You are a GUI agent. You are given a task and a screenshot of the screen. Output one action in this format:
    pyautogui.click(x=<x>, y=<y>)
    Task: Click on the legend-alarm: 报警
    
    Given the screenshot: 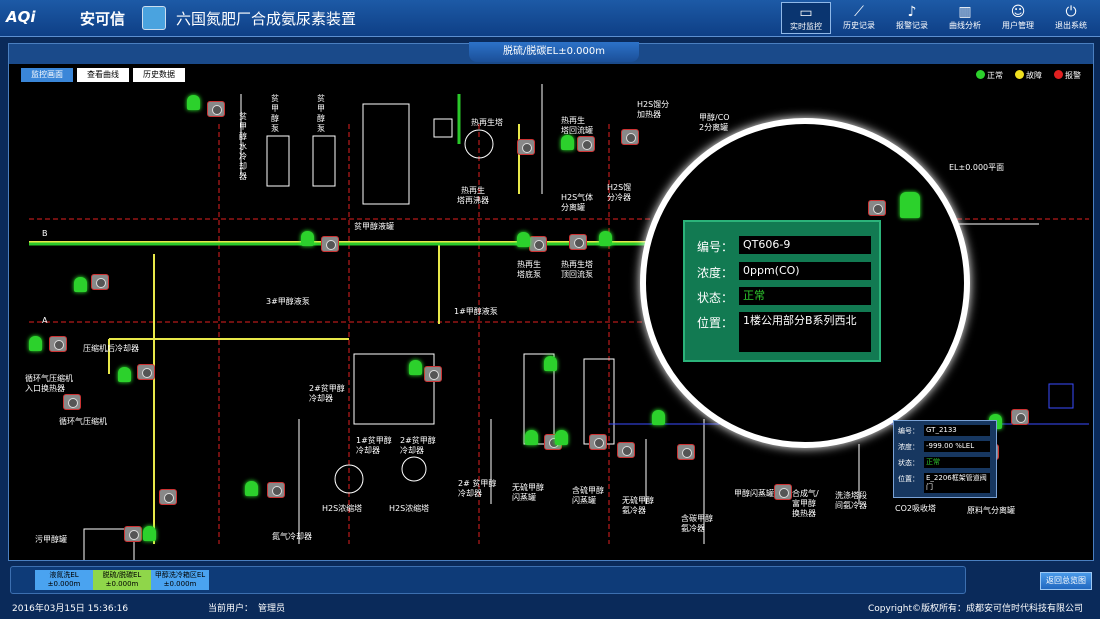 What is the action you would take?
    pyautogui.click(x=1067, y=75)
    